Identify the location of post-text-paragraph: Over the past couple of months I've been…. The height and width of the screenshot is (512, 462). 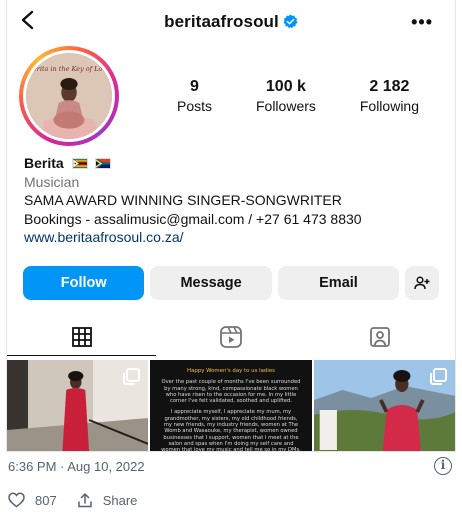
(231, 392).